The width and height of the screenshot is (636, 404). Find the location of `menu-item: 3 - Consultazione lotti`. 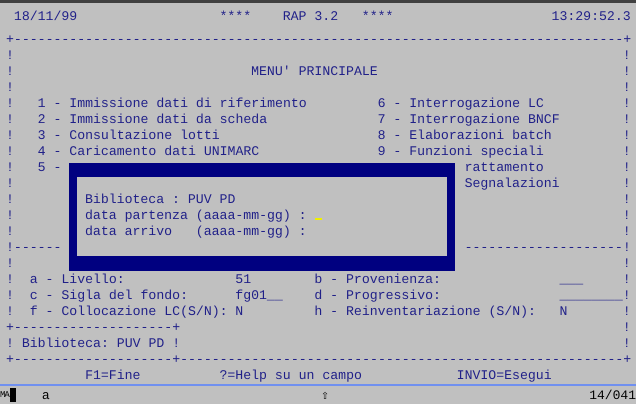

menu-item: 3 - Consultazione lotti is located at coordinates (129, 136).